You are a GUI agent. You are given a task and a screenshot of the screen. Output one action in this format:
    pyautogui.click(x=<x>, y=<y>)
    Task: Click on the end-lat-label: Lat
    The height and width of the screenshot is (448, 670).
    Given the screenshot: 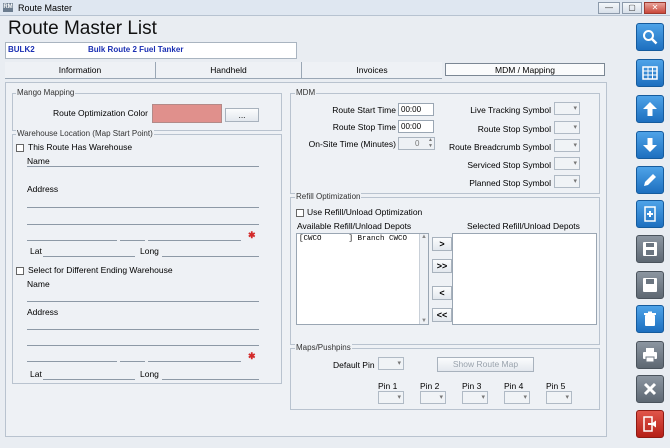 What is the action you would take?
    pyautogui.click(x=36, y=374)
    